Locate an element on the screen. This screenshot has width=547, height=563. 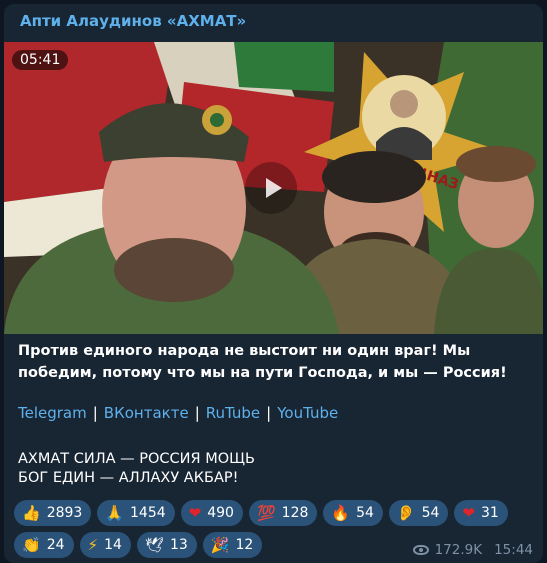
ear-icon: 👂 is located at coordinates (406, 513).